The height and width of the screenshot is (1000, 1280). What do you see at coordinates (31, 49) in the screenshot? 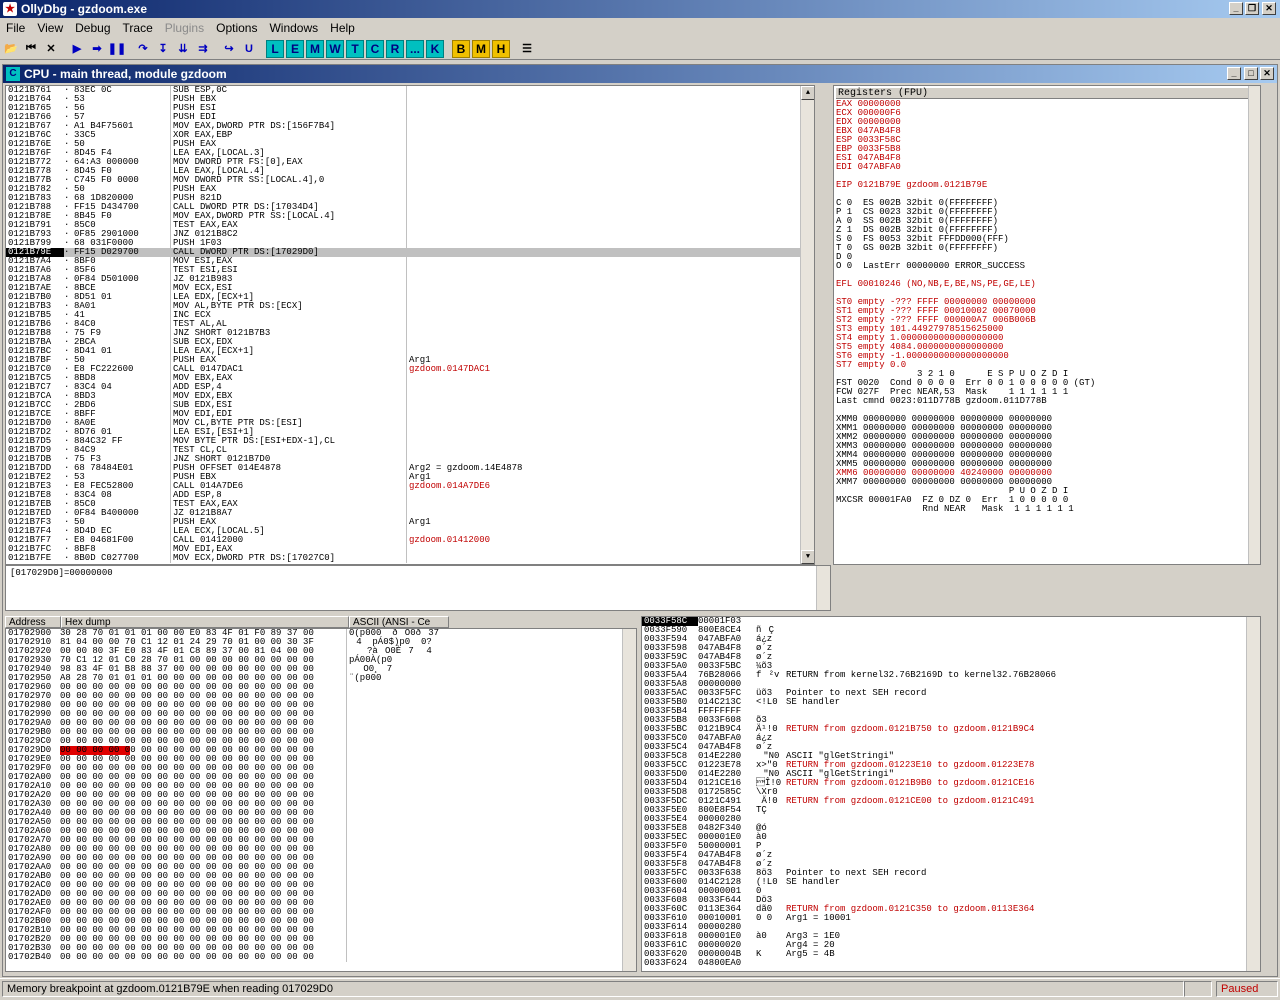
I see `restart-icon: ⏮` at bounding box center [31, 49].